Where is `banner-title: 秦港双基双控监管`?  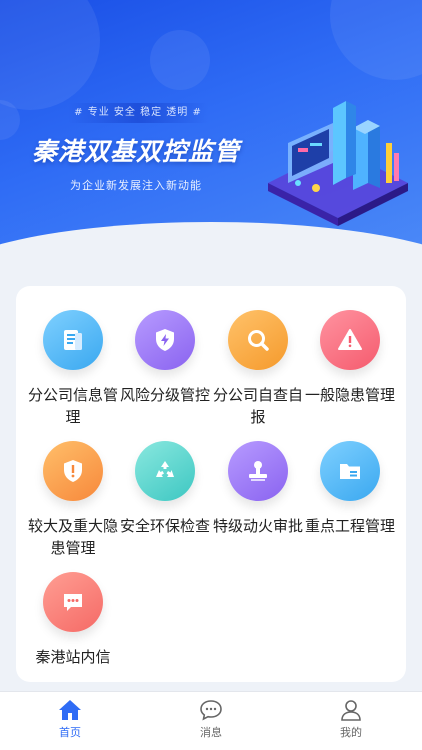
banner-title: 秦港双基双控监管 is located at coordinates (136, 151).